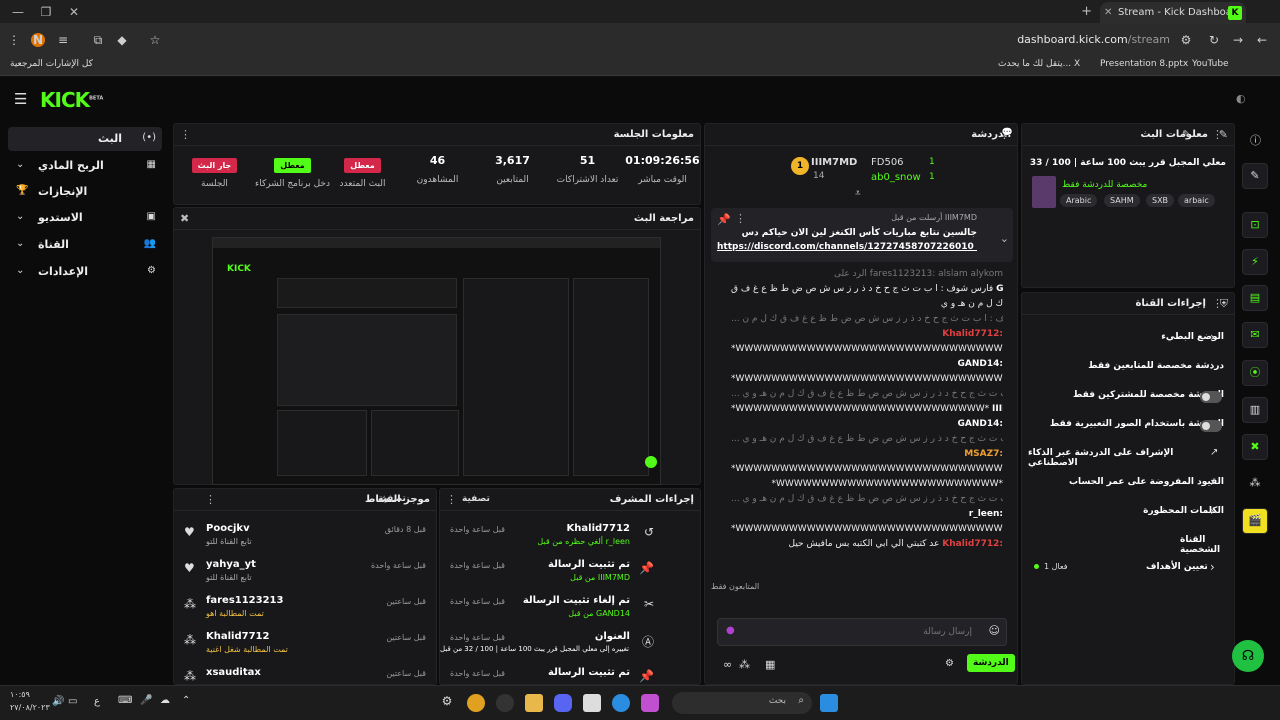 This screenshot has height=720, width=1280. I want to click on discord-app-icon, so click(563, 703).